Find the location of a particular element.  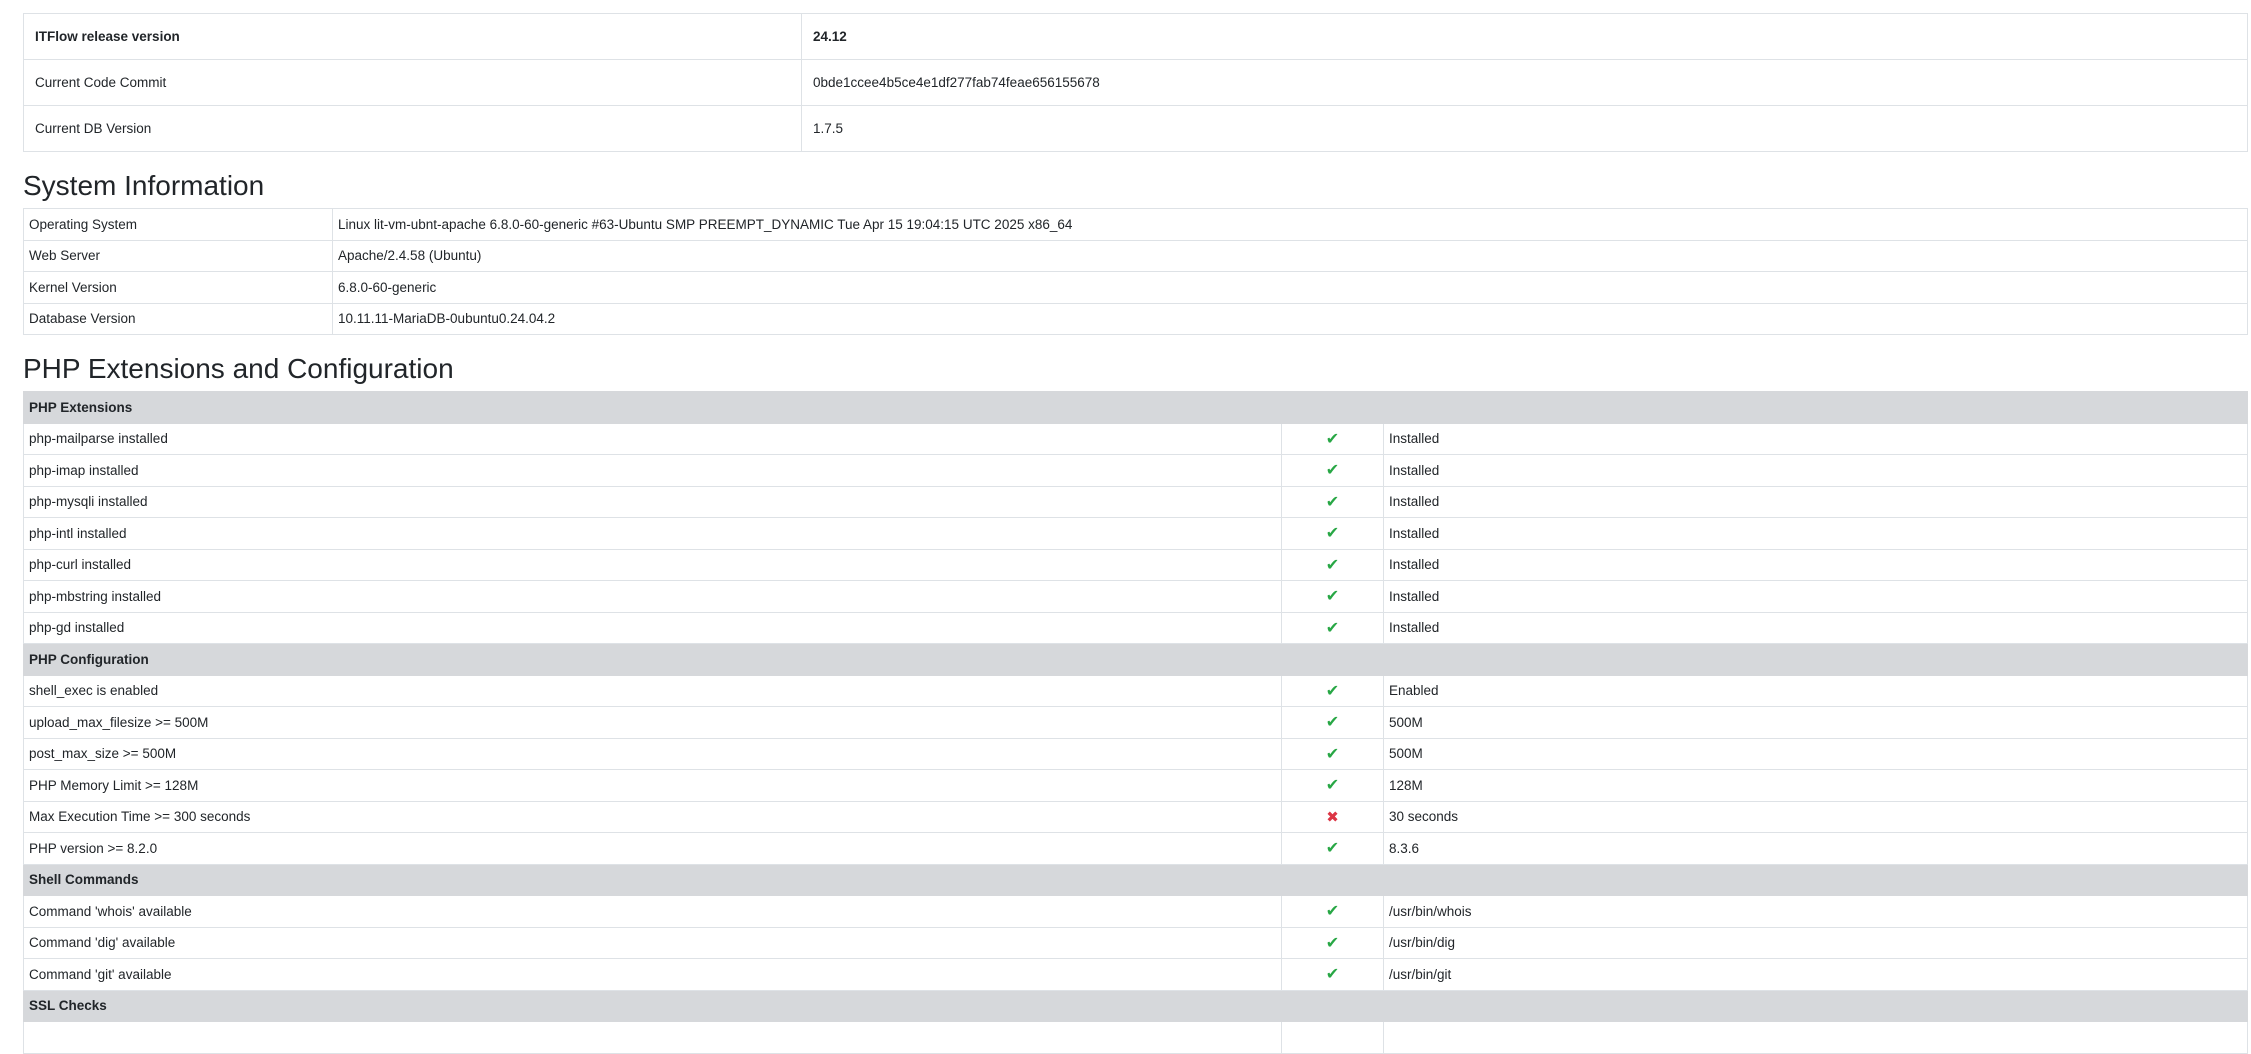

check-label: PHP version >= 8.2.0 is located at coordinates (652, 848).